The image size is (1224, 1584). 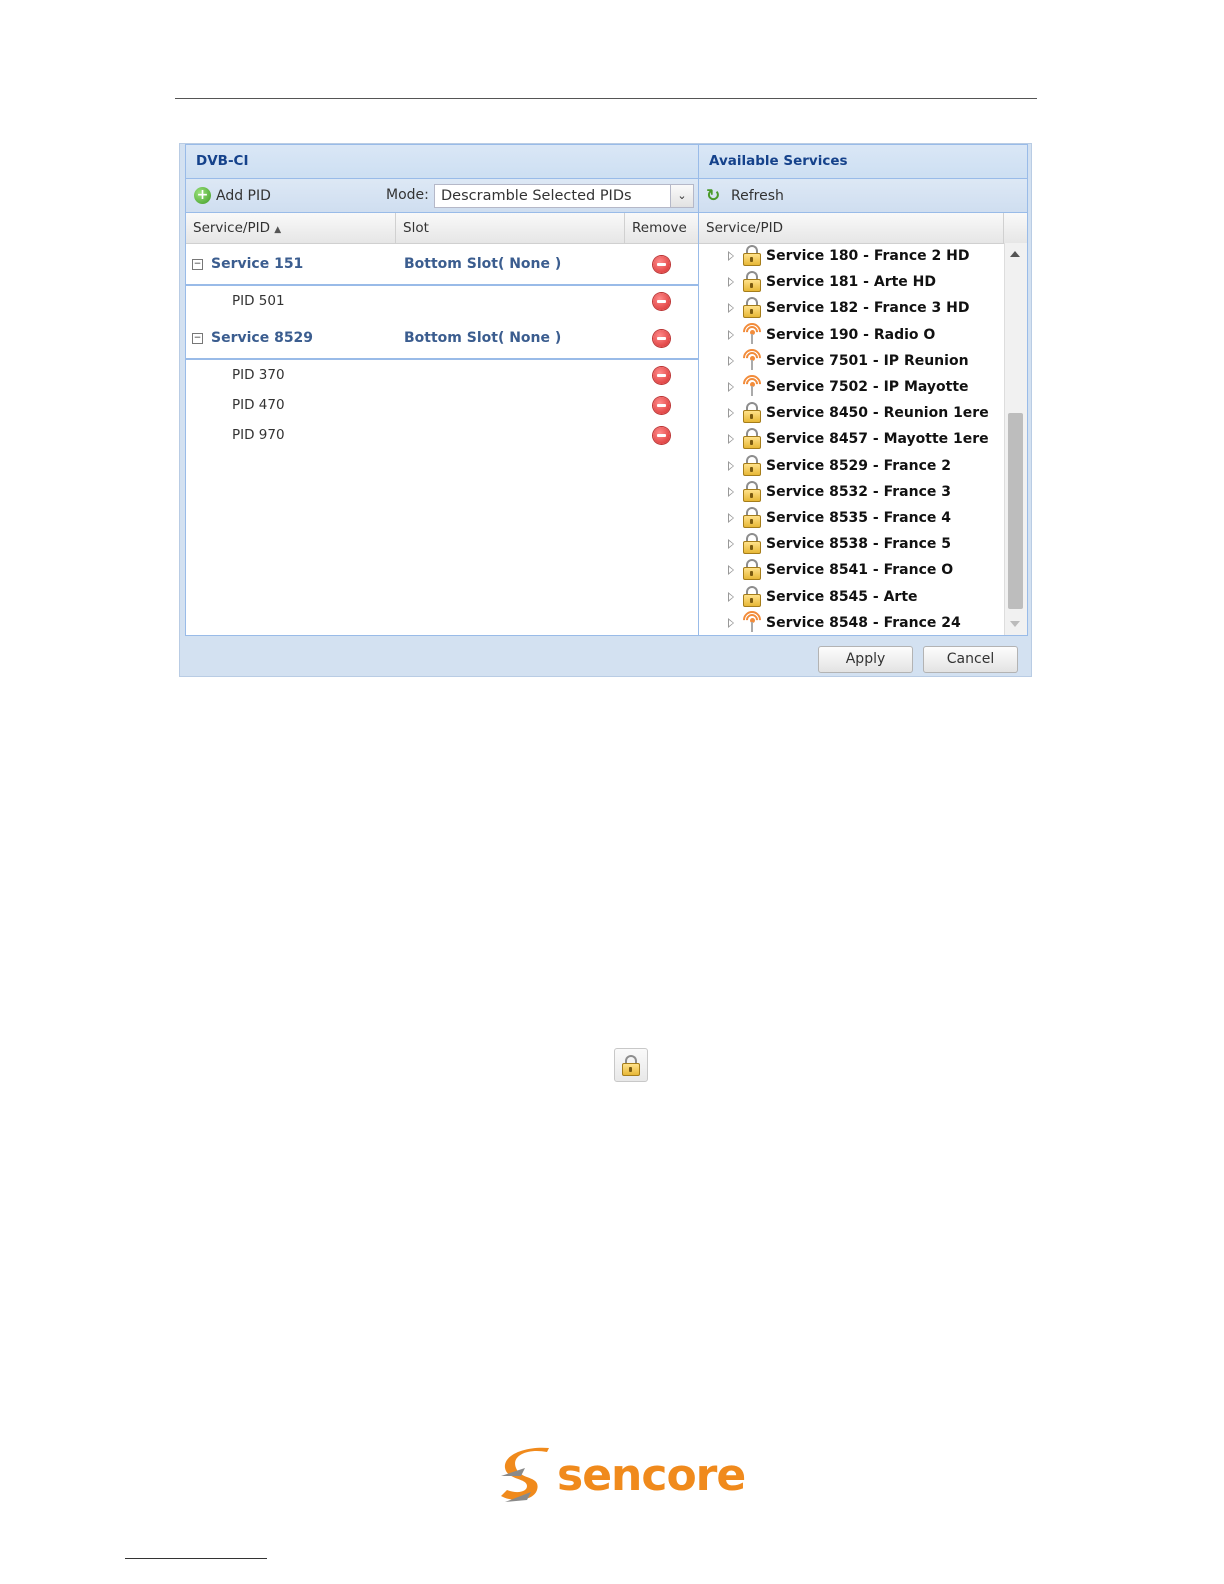 I want to click on column-remove: Remove, so click(x=661, y=228).